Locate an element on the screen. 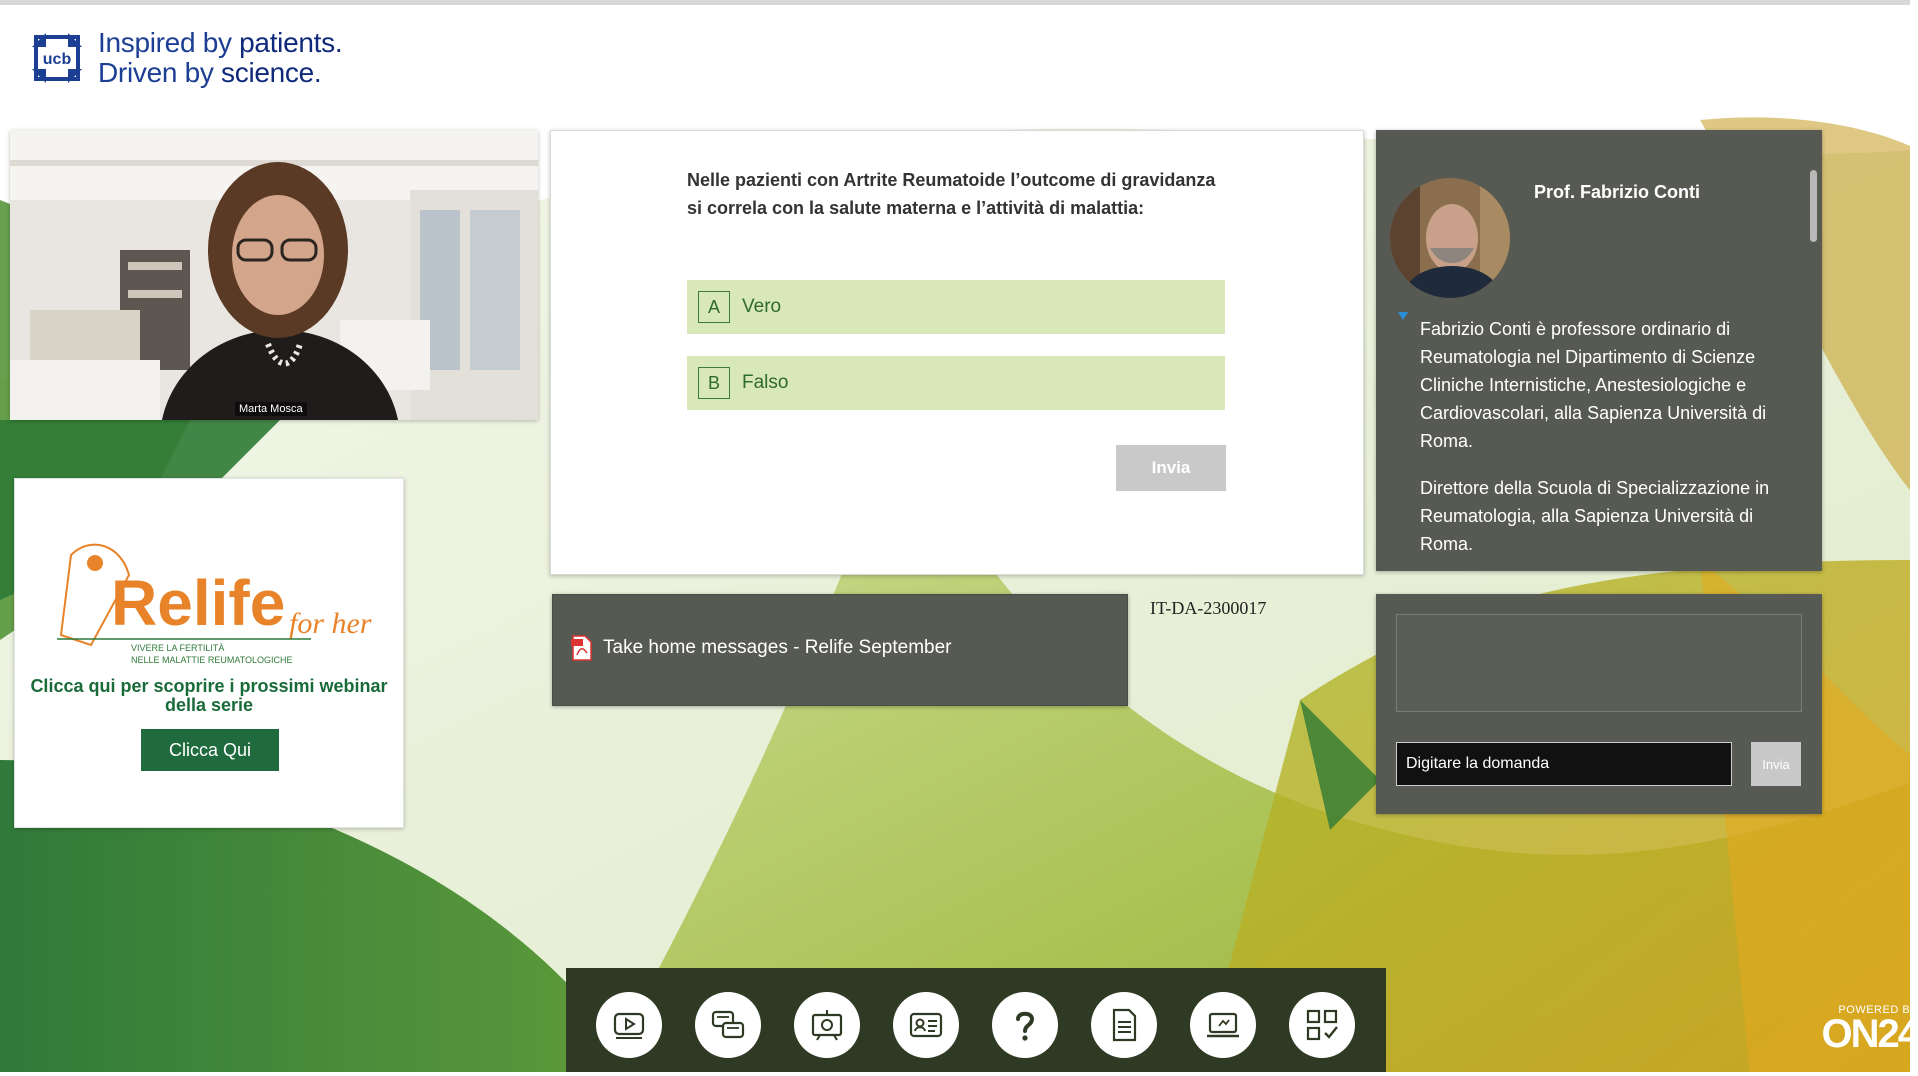  poll-submit-button: Invia is located at coordinates (1171, 468).